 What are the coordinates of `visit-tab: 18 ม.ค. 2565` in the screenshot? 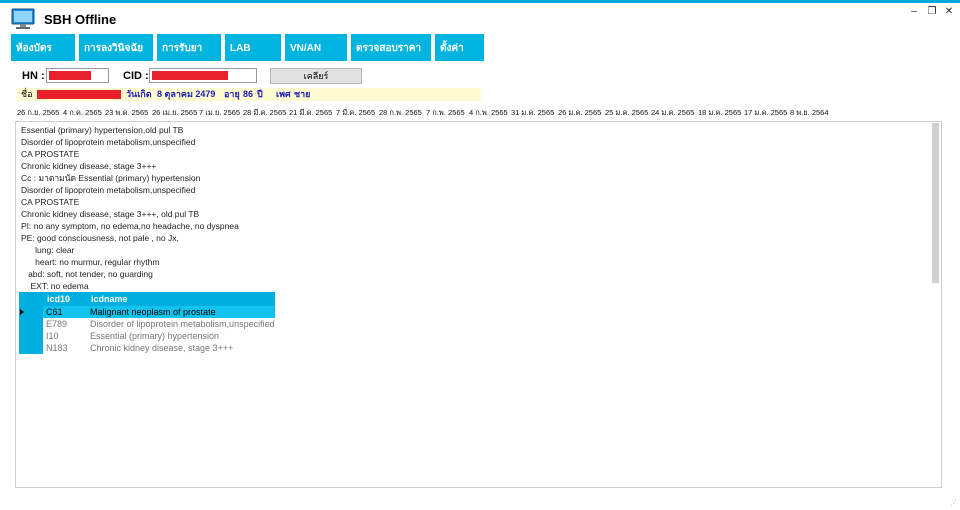 It's located at (719, 113).